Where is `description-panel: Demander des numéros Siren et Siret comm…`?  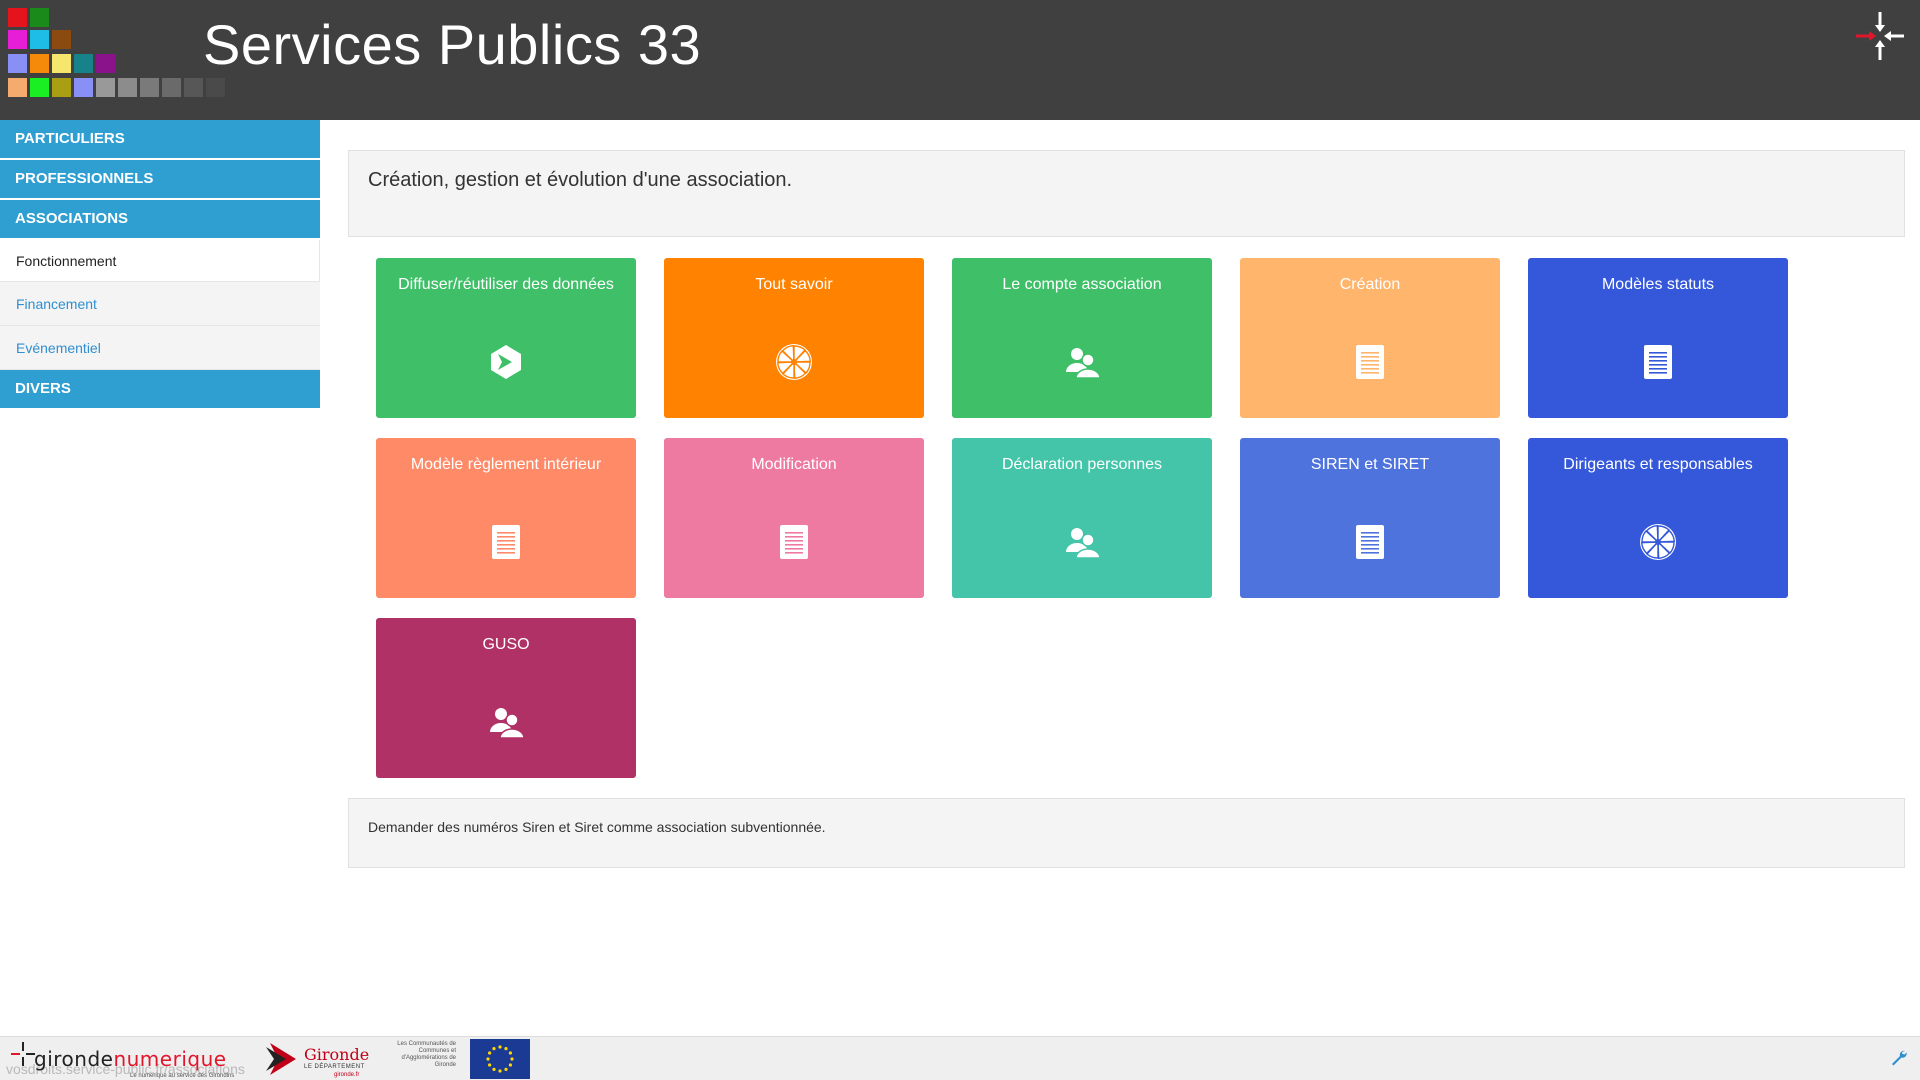
description-panel: Demander des numéros Siren et Siret comm… is located at coordinates (1126, 833).